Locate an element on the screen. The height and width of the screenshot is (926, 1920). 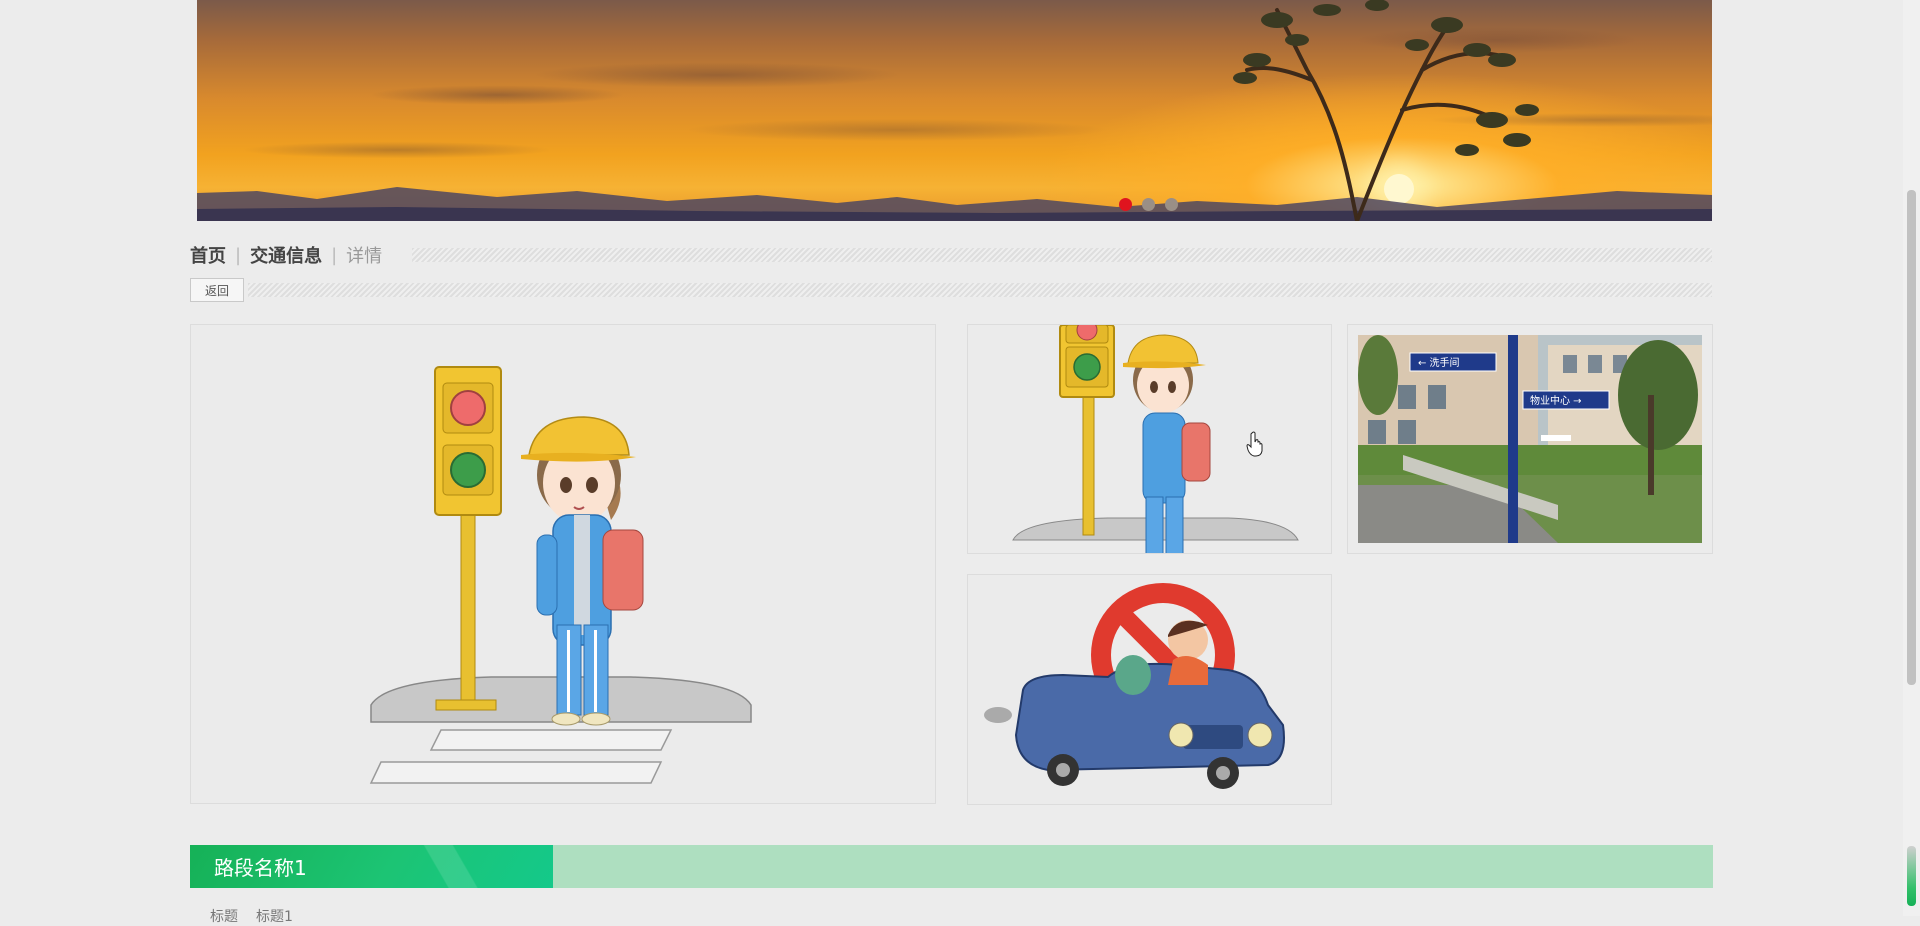
thumbnail-image: ← 洗手间 物业中心 → is located at coordinates (1530, 439).